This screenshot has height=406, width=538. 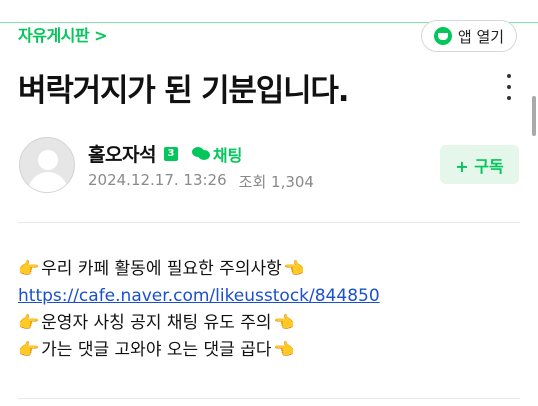 What do you see at coordinates (269, 398) in the screenshot?
I see `content-divider-bottom` at bounding box center [269, 398].